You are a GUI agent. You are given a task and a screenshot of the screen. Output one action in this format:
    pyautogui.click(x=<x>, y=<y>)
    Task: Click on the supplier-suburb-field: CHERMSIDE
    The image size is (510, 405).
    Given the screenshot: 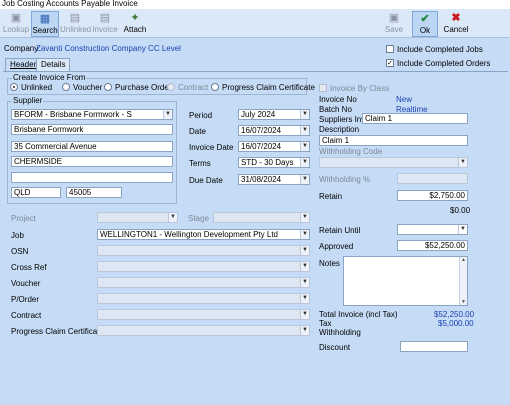 What is the action you would take?
    pyautogui.click(x=92, y=161)
    